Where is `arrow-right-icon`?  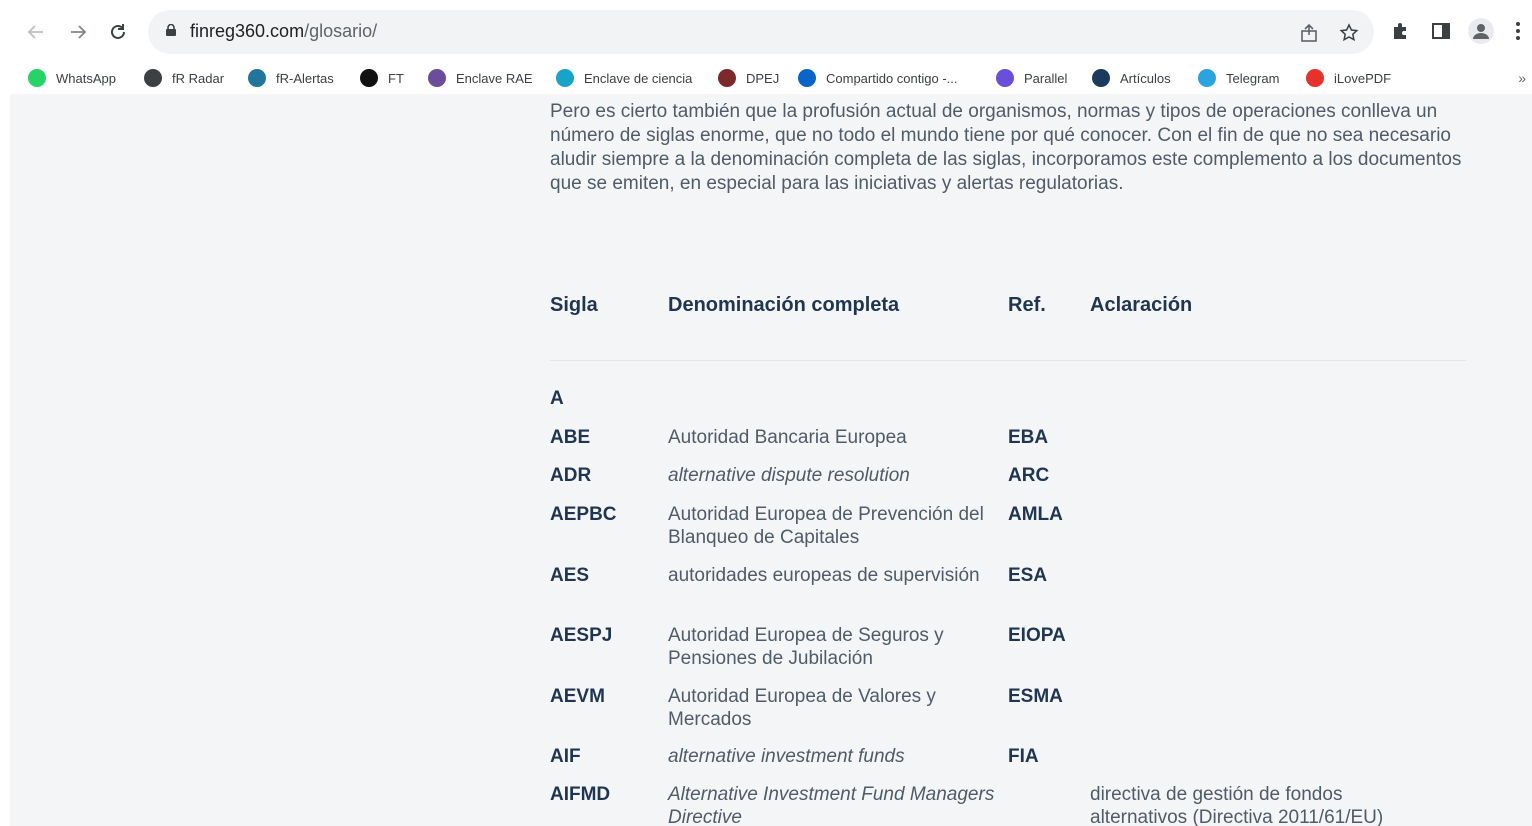
arrow-right-icon is located at coordinates (79, 32).